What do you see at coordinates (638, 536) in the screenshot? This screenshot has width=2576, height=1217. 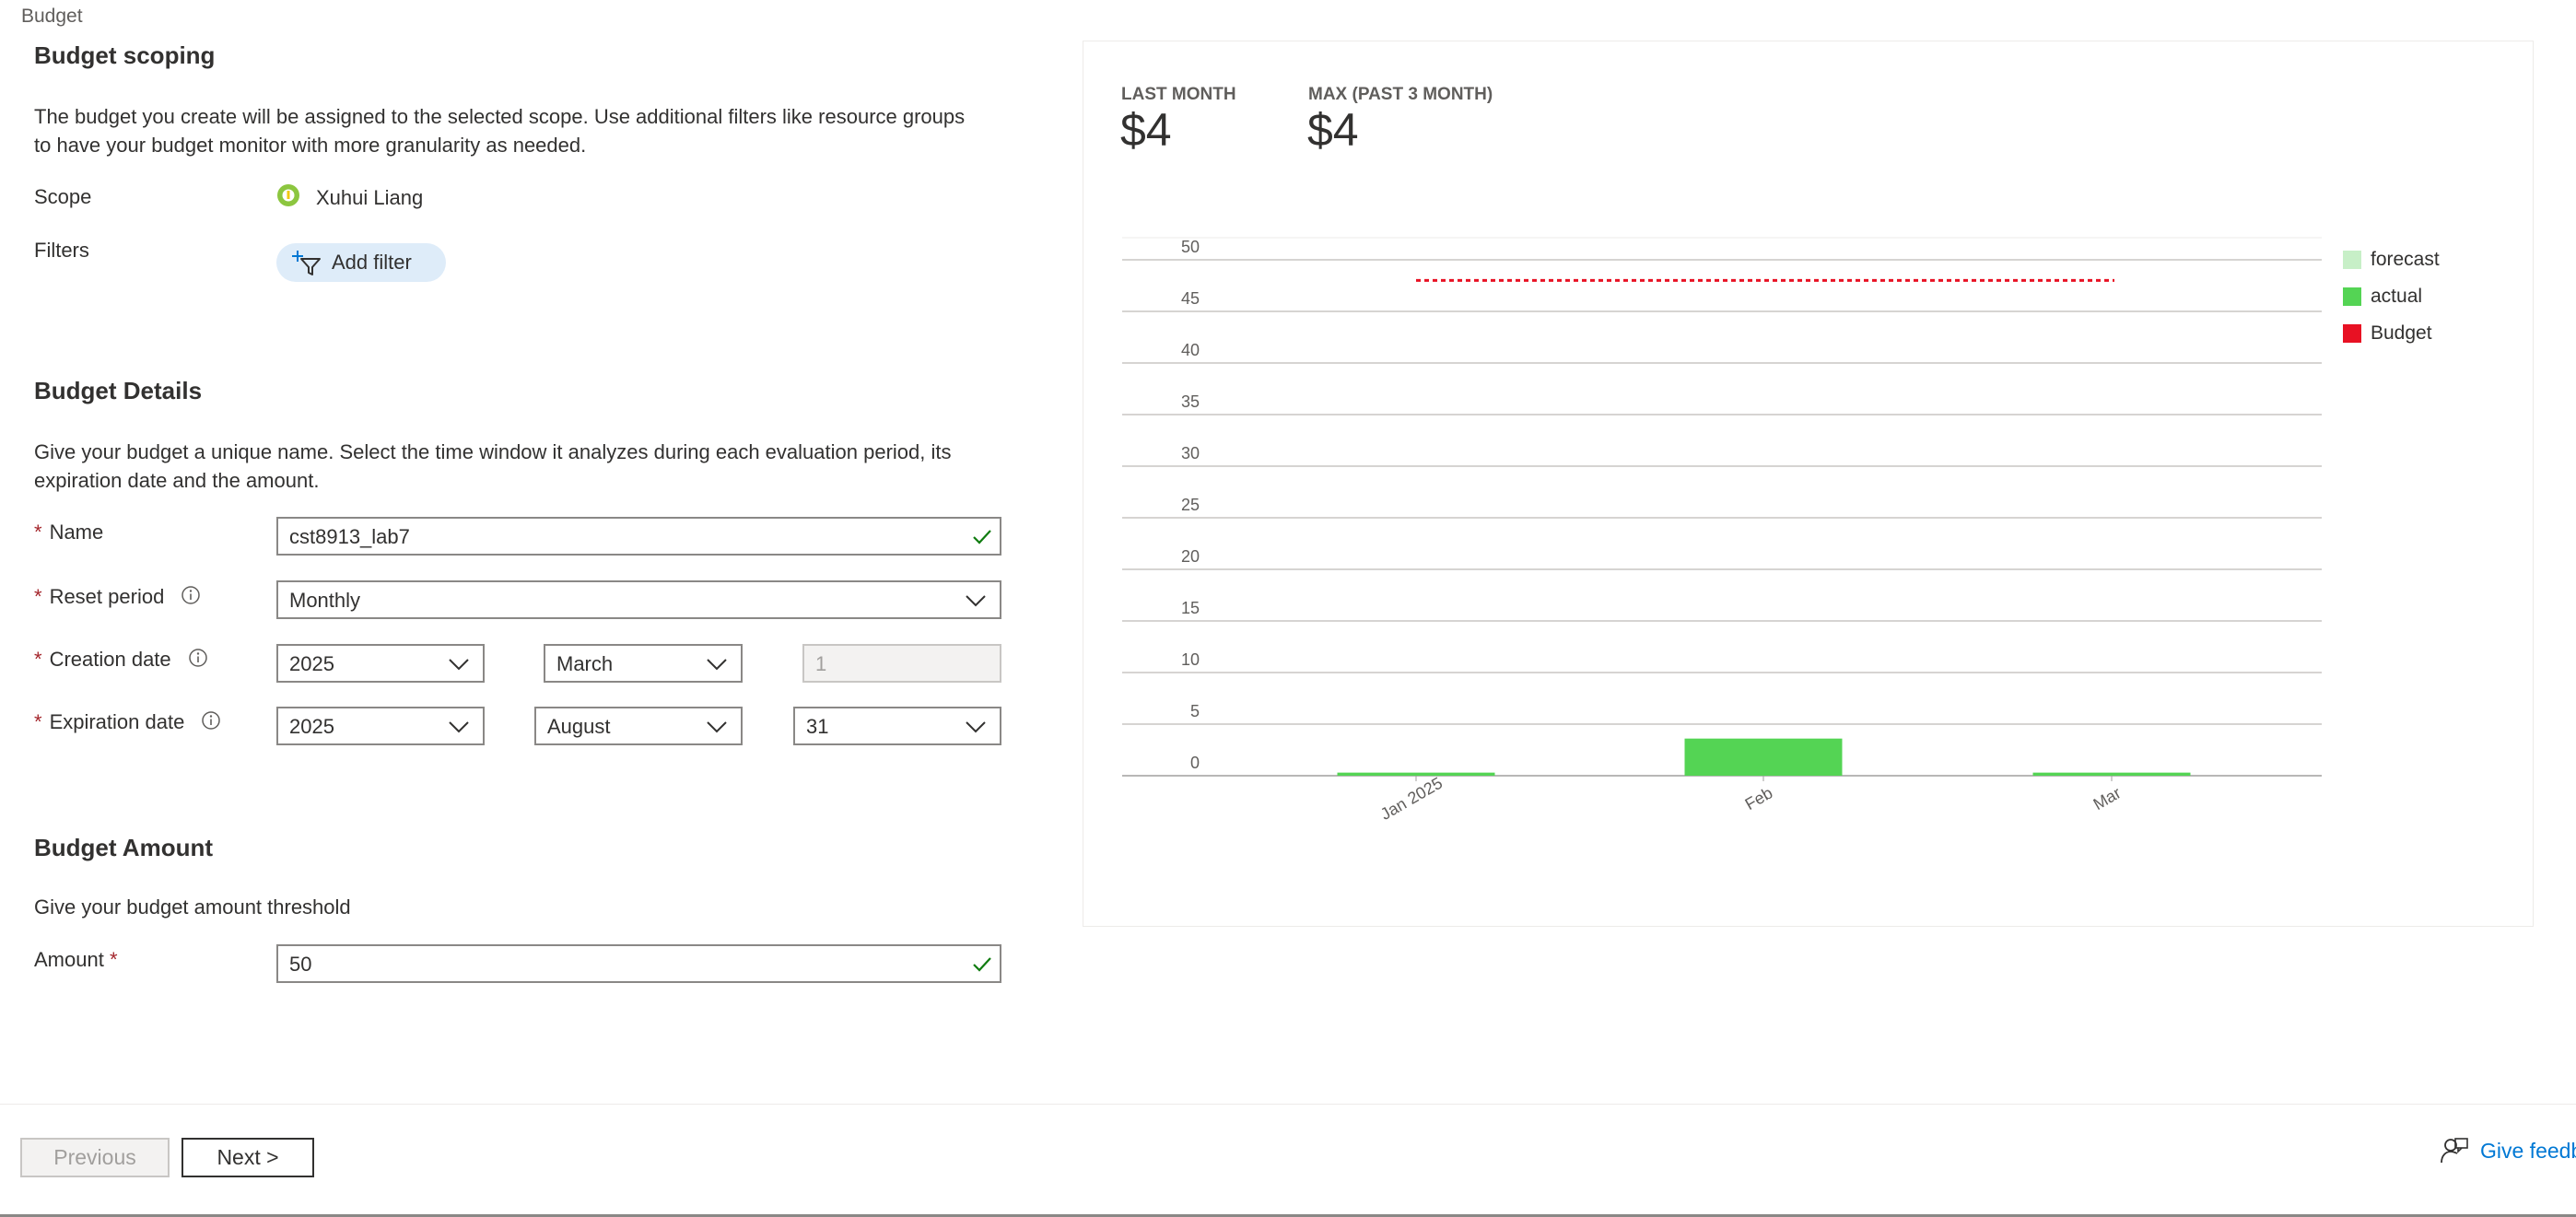 I see `name-input: cst8913_lab7` at bounding box center [638, 536].